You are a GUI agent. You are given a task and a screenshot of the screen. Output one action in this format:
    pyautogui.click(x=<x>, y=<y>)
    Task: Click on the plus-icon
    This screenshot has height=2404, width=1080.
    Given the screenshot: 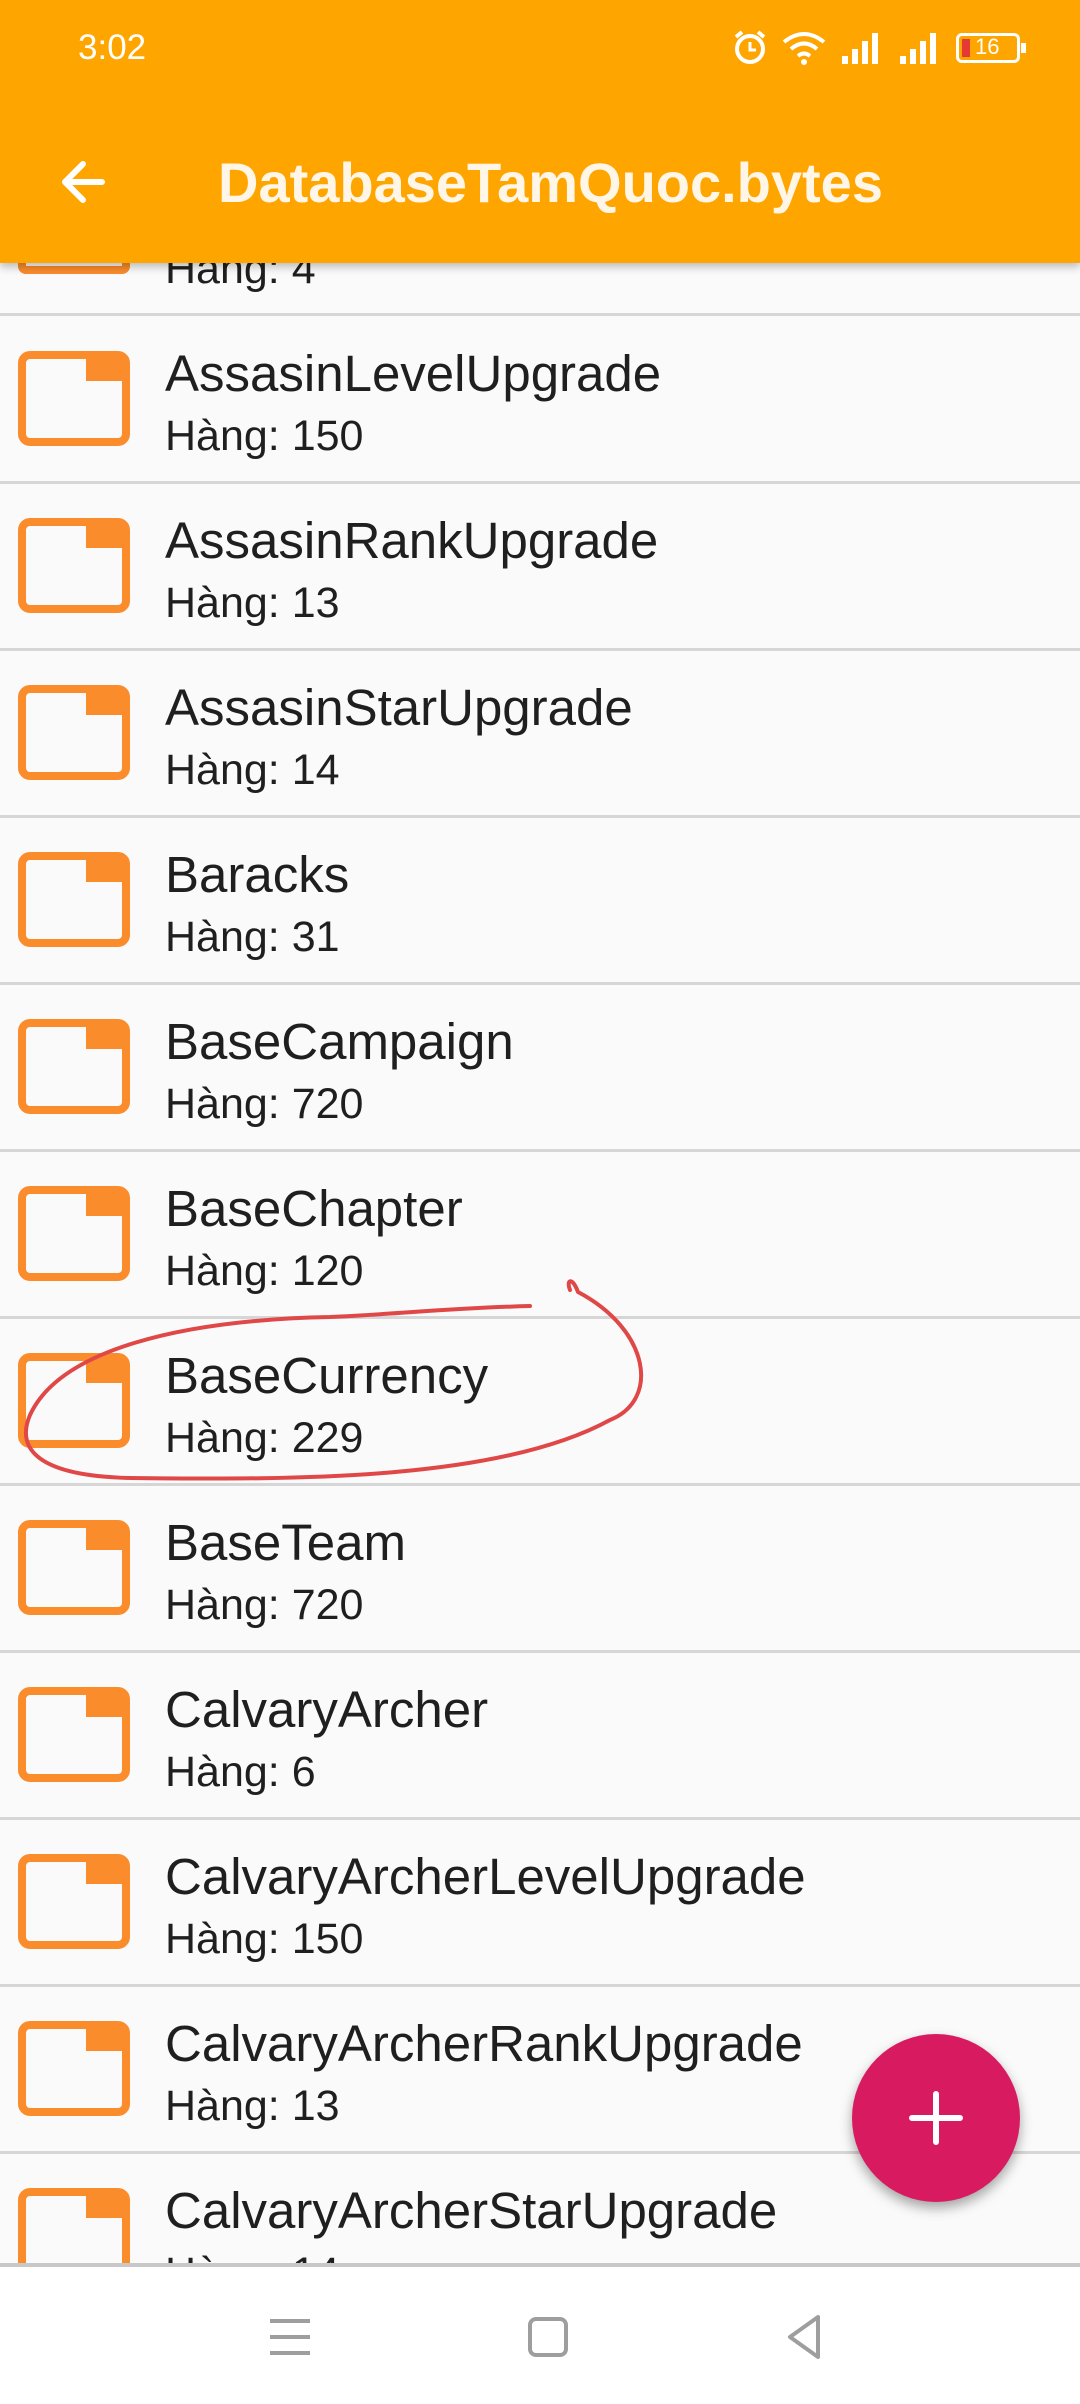 What is the action you would take?
    pyautogui.click(x=936, y=2118)
    